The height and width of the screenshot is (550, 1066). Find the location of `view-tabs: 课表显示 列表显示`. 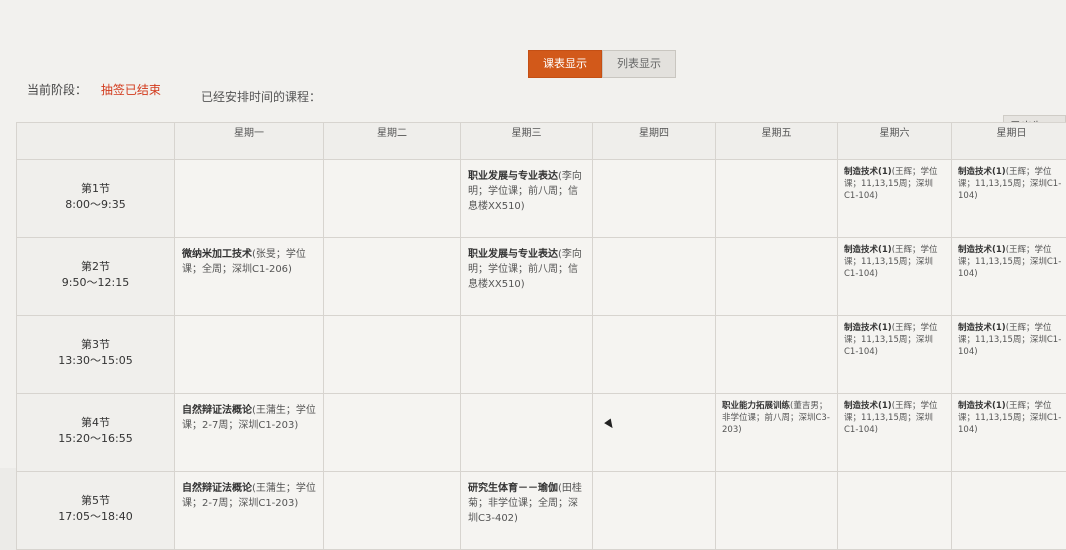

view-tabs: 课表显示 列表显示 is located at coordinates (602, 64).